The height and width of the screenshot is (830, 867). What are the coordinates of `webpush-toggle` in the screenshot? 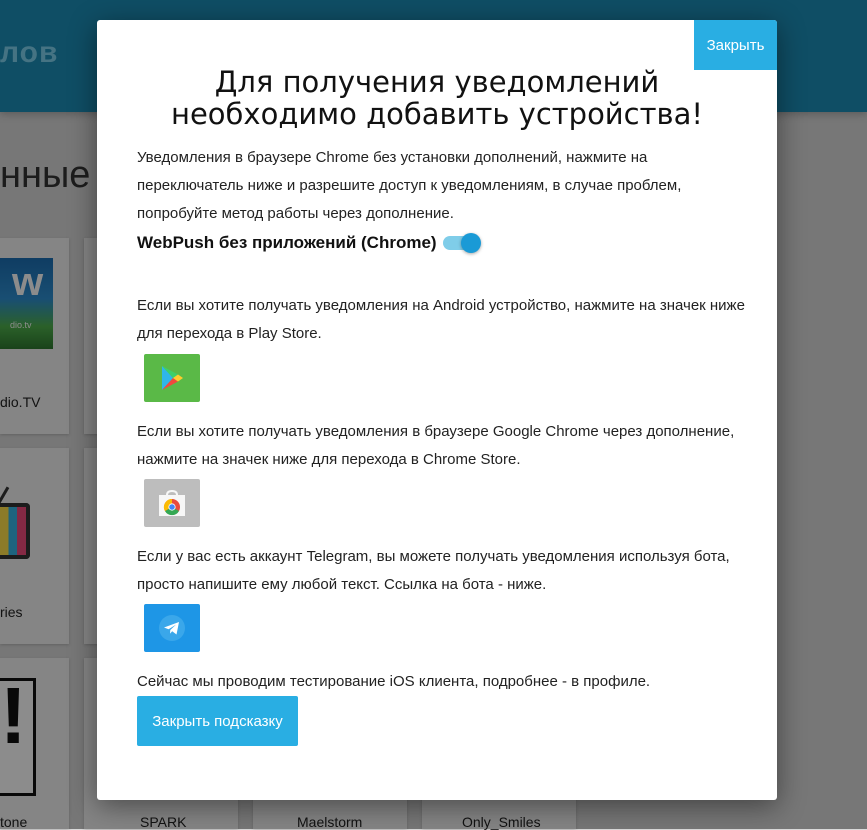 It's located at (461, 243).